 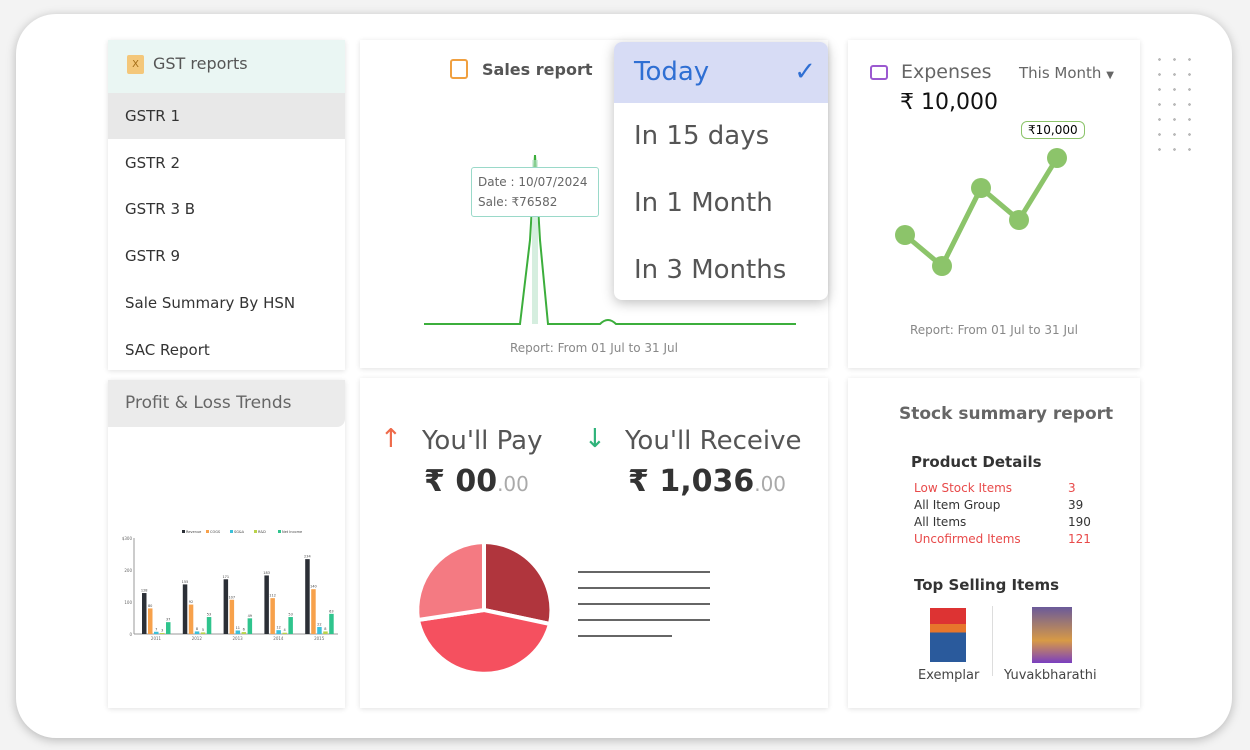 What do you see at coordinates (284, 630) in the screenshot?
I see `bar-value-label: 4` at bounding box center [284, 630].